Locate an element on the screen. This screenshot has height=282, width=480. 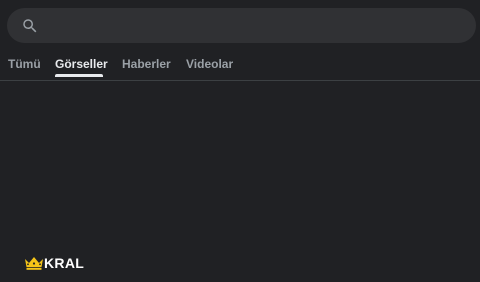
tab-videos: Videolar is located at coordinates (209, 64).